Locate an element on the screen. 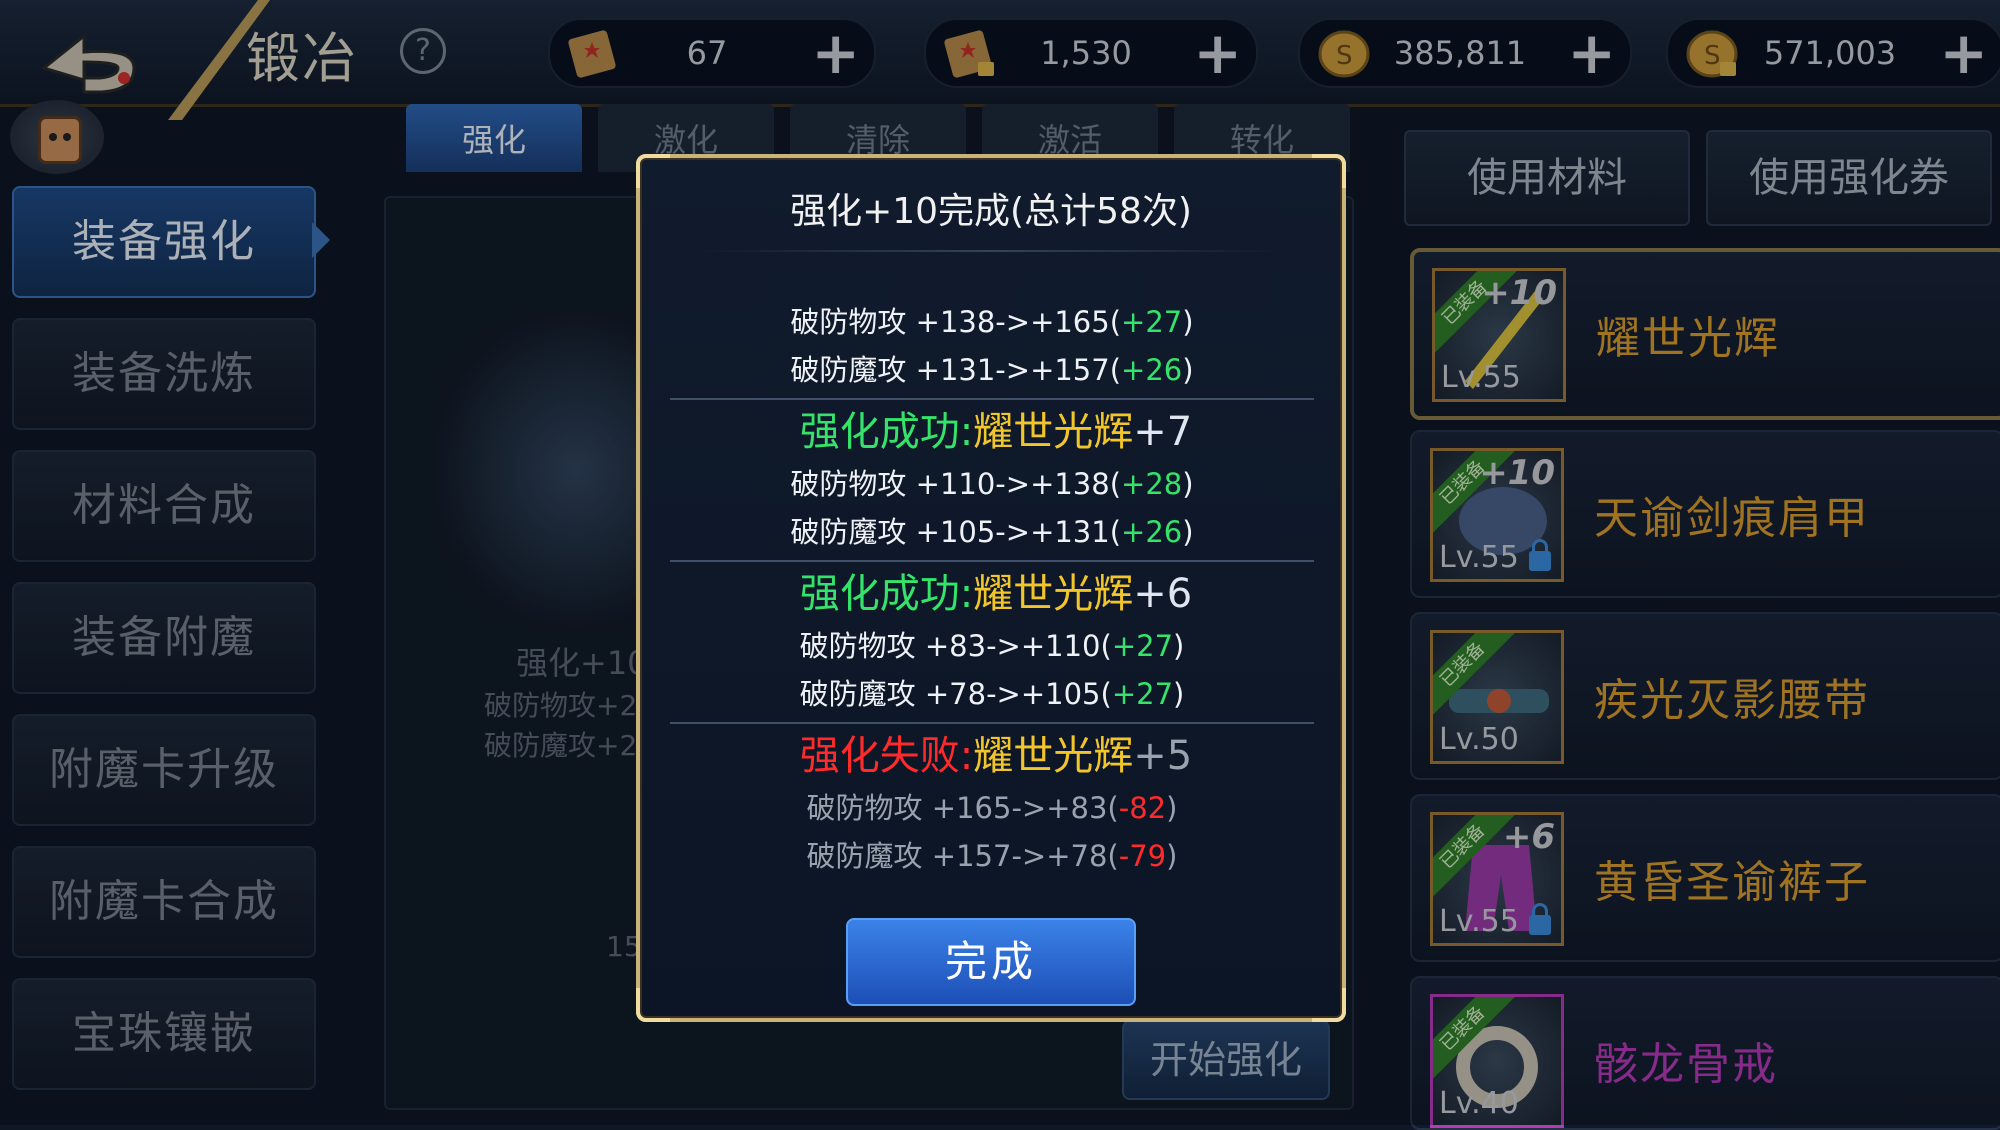 This screenshot has height=1130, width=2000. stat-from: +78 is located at coordinates (955, 694).